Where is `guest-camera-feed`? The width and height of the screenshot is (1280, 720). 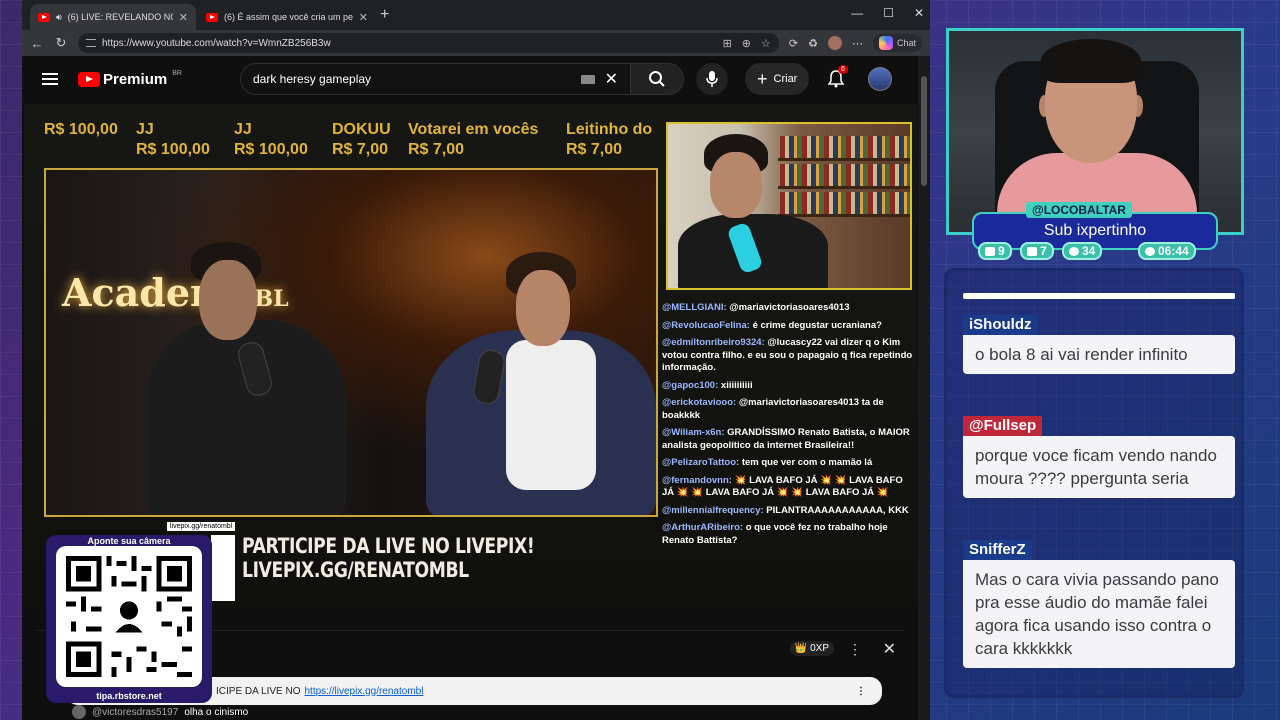 guest-camera-feed is located at coordinates (789, 206).